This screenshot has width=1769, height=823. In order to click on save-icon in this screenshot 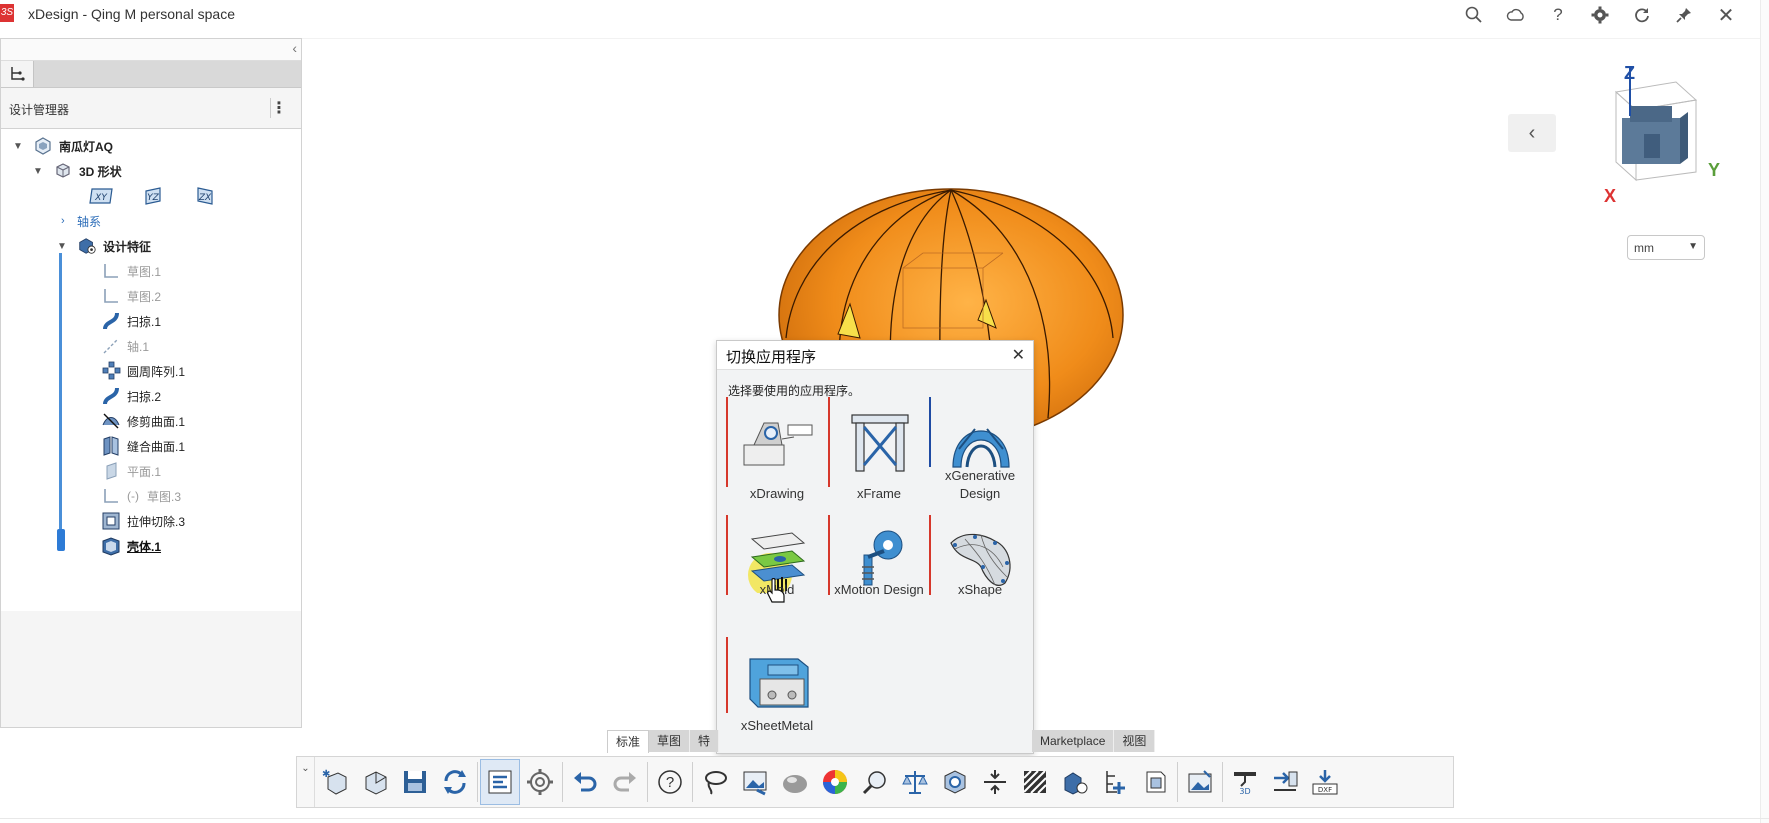, I will do `click(415, 782)`.